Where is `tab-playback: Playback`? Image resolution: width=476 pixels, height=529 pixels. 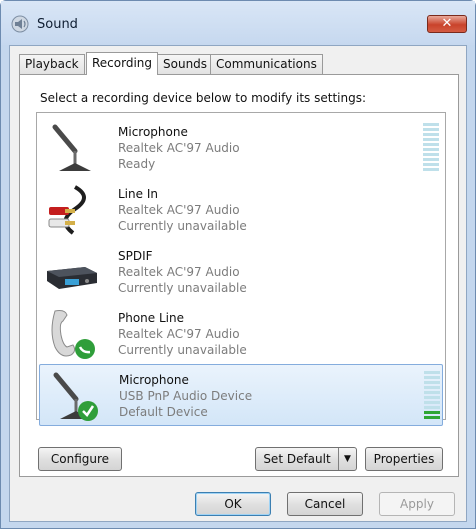
tab-playback: Playback is located at coordinates (52, 64).